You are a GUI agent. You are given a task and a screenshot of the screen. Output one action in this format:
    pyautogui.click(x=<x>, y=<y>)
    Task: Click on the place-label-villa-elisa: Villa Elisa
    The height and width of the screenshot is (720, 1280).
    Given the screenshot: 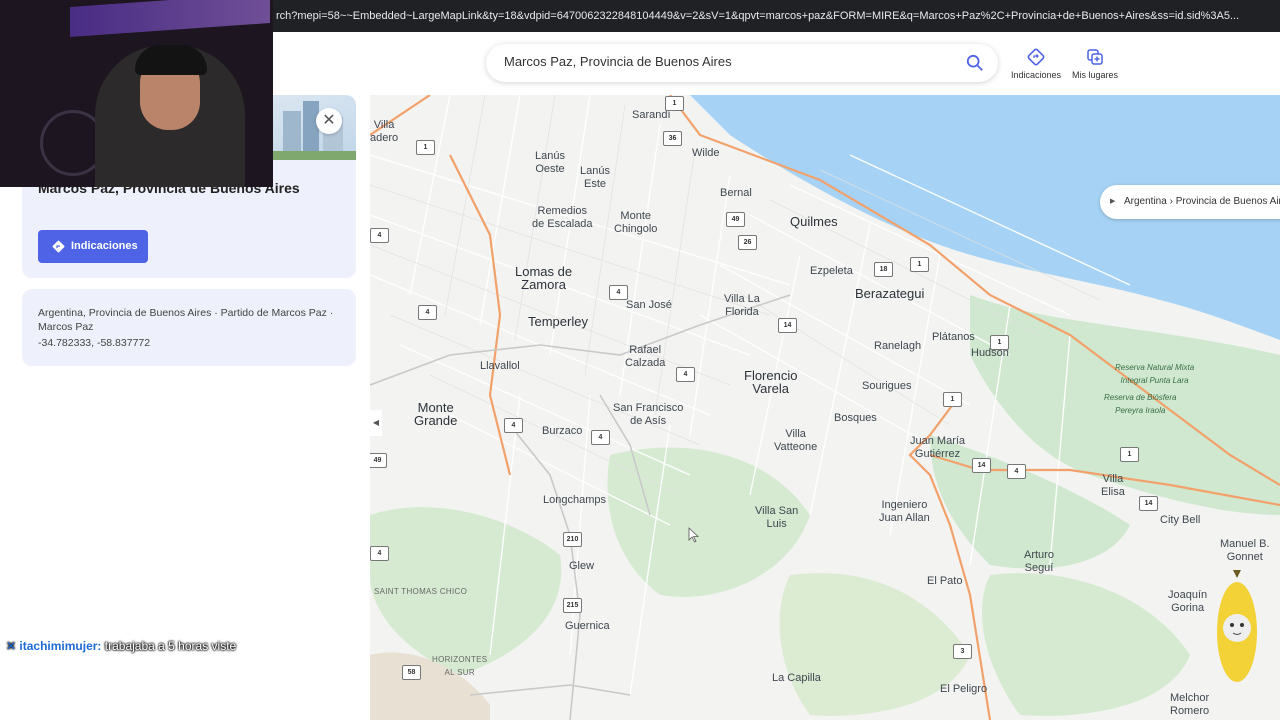 What is the action you would take?
    pyautogui.click(x=1113, y=486)
    